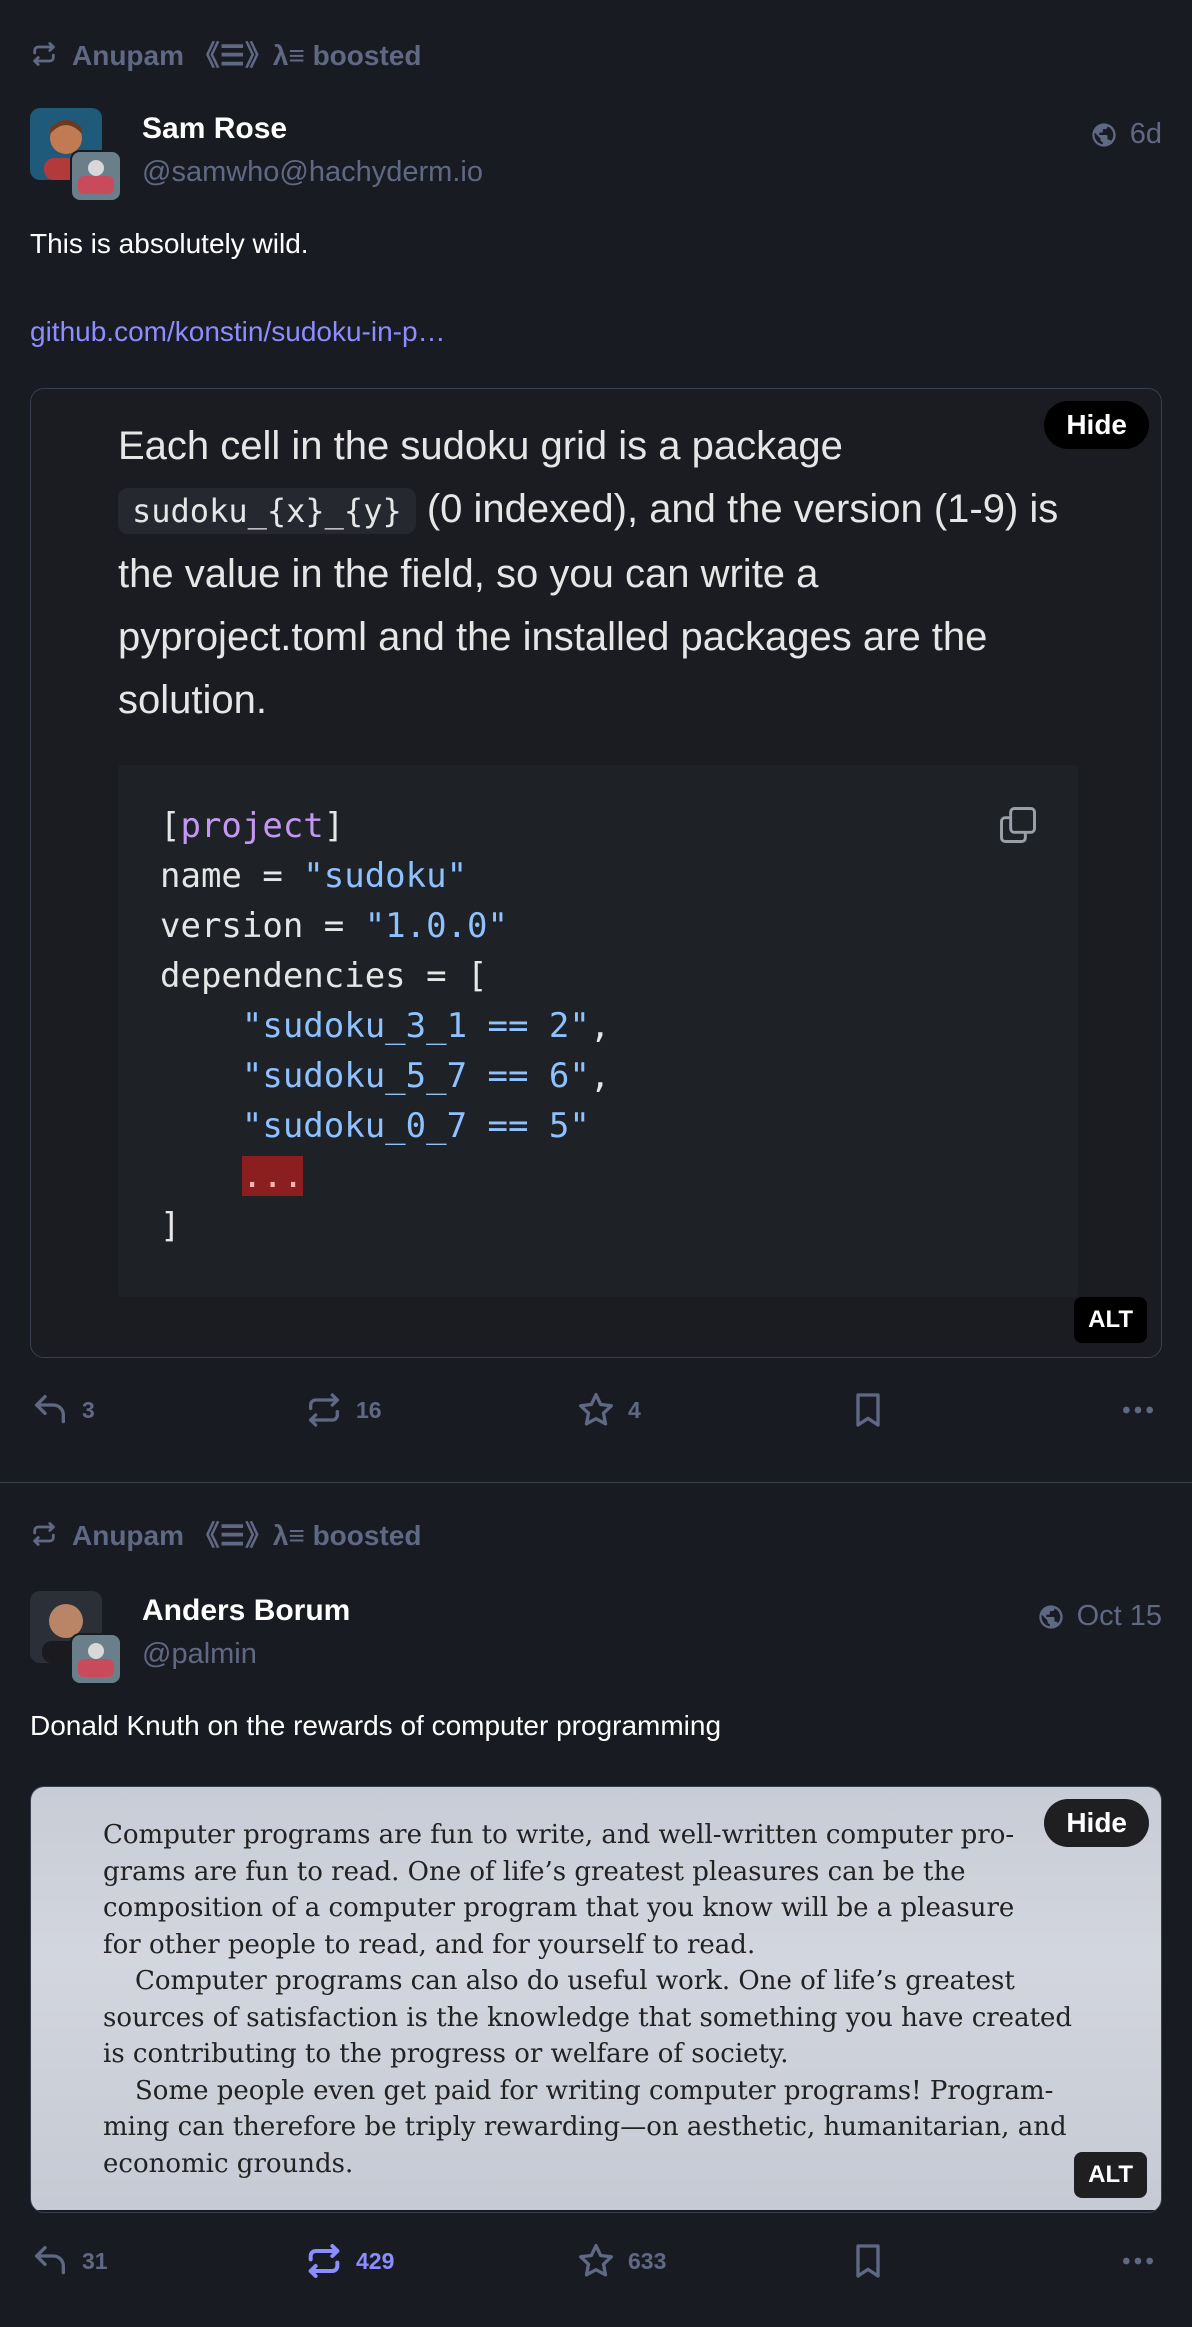  I want to click on reply-count: 3, so click(88, 1409).